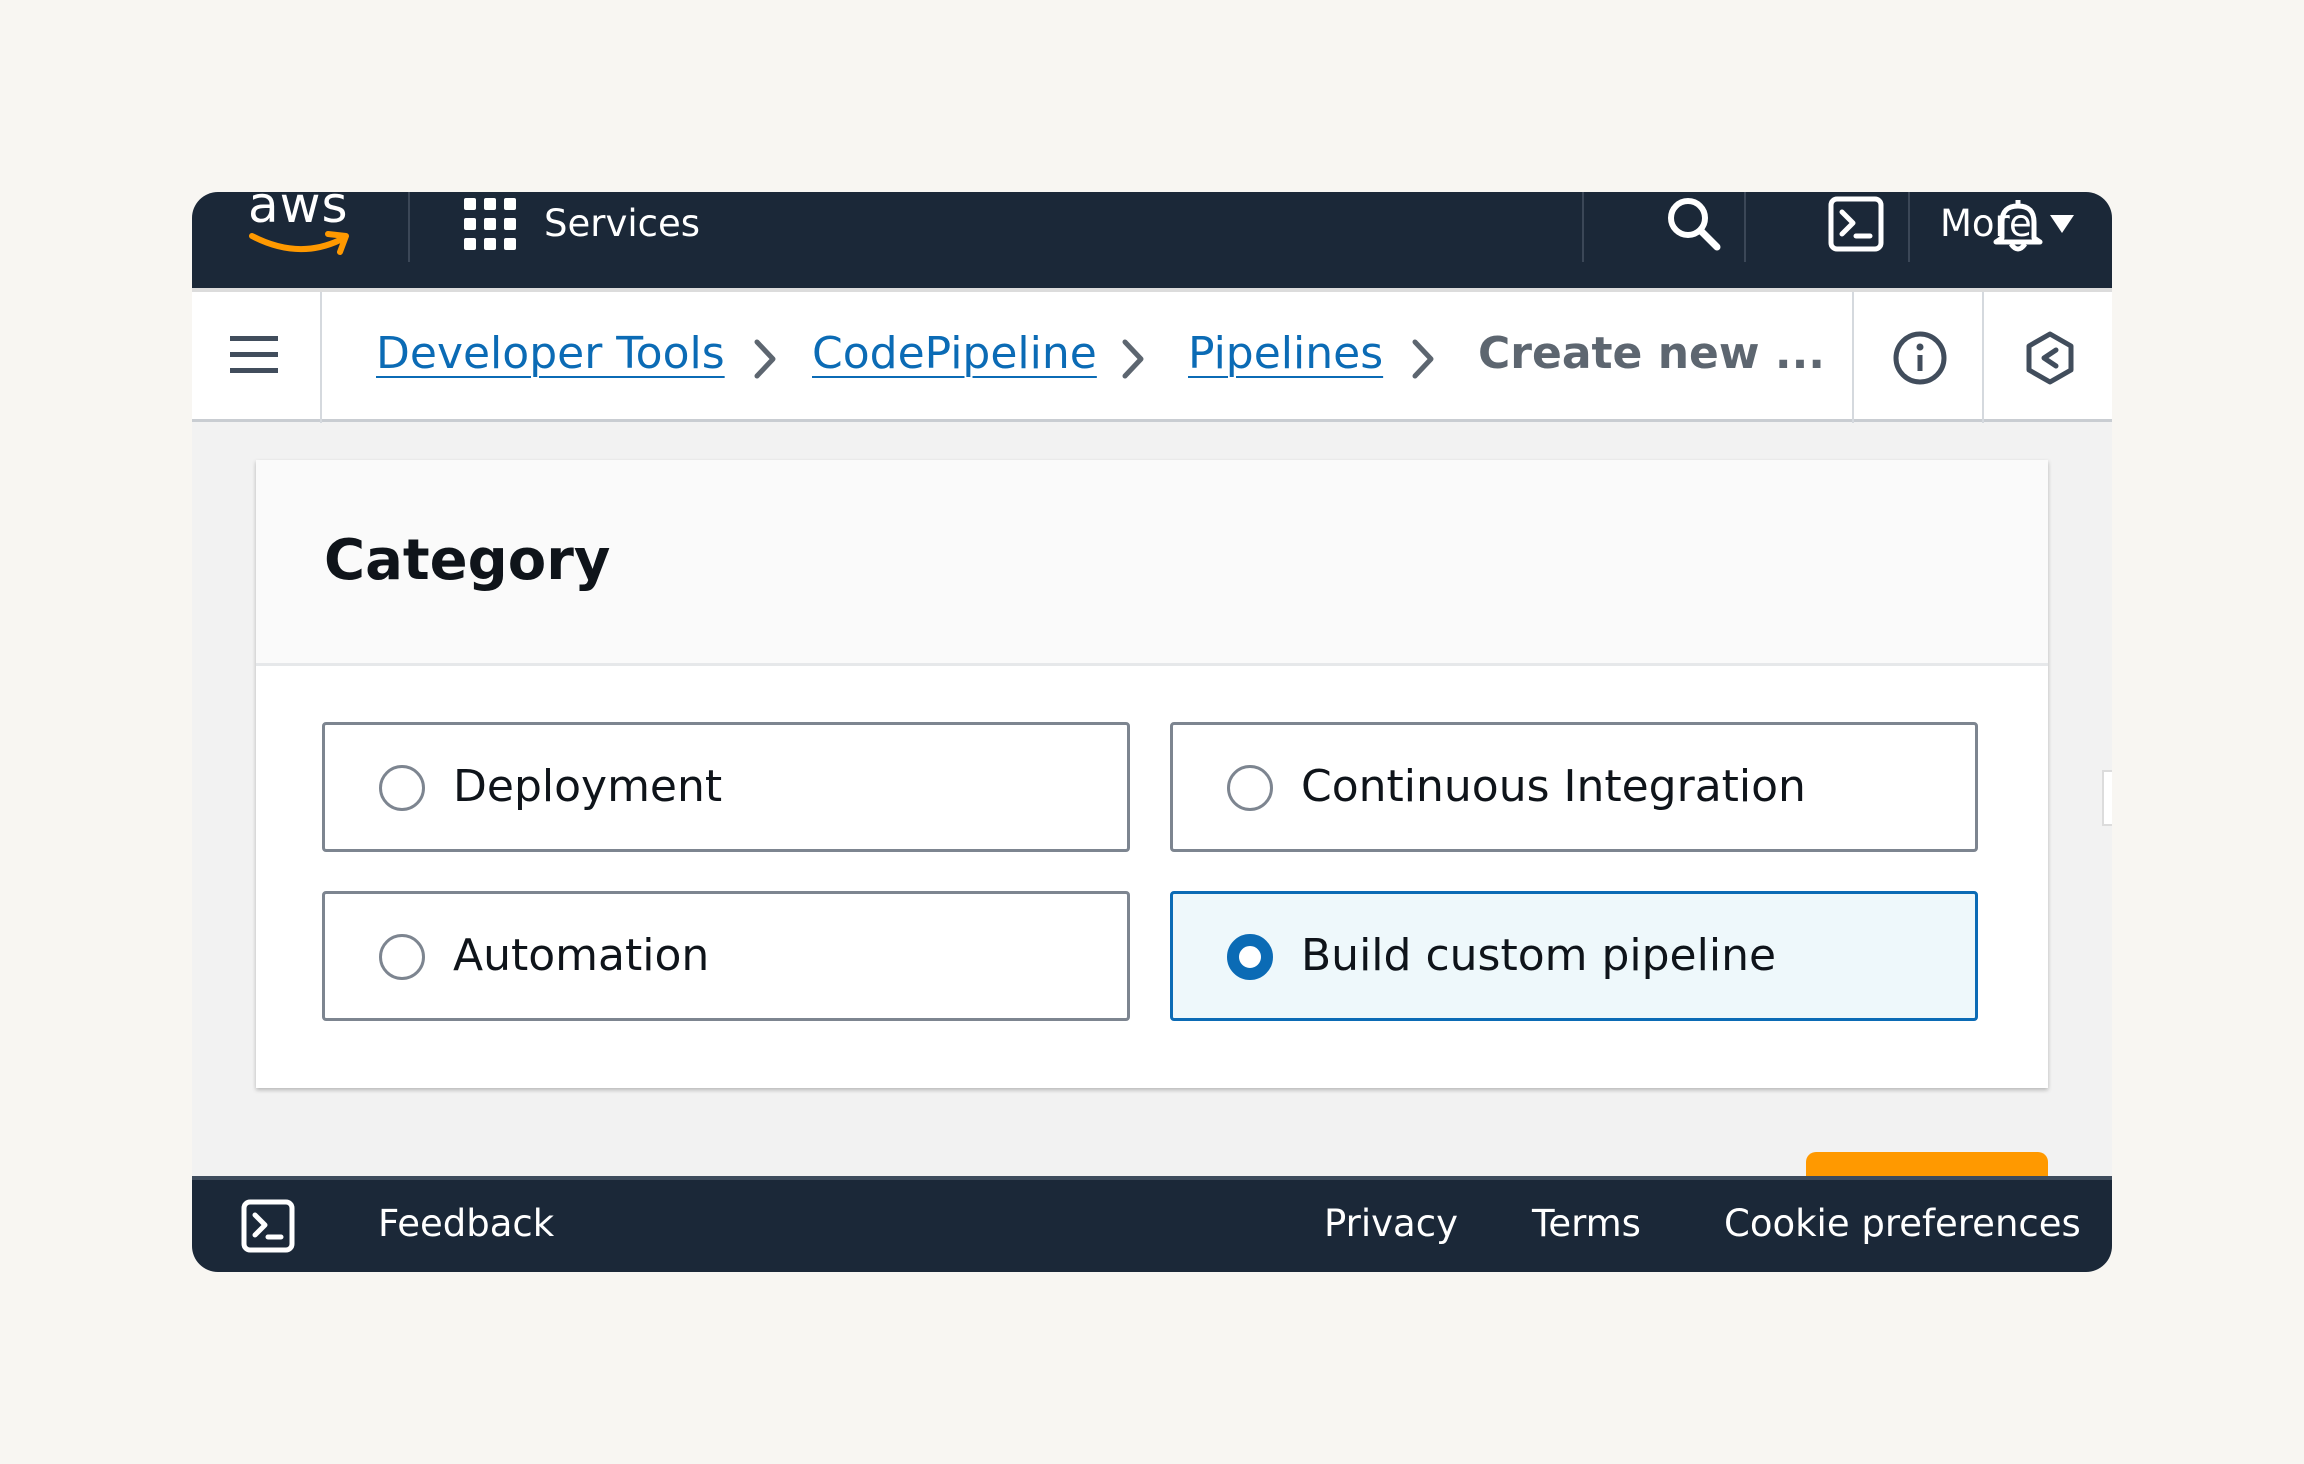  I want to click on cookie-preferences-link: Cookie preferences, so click(1902, 1223).